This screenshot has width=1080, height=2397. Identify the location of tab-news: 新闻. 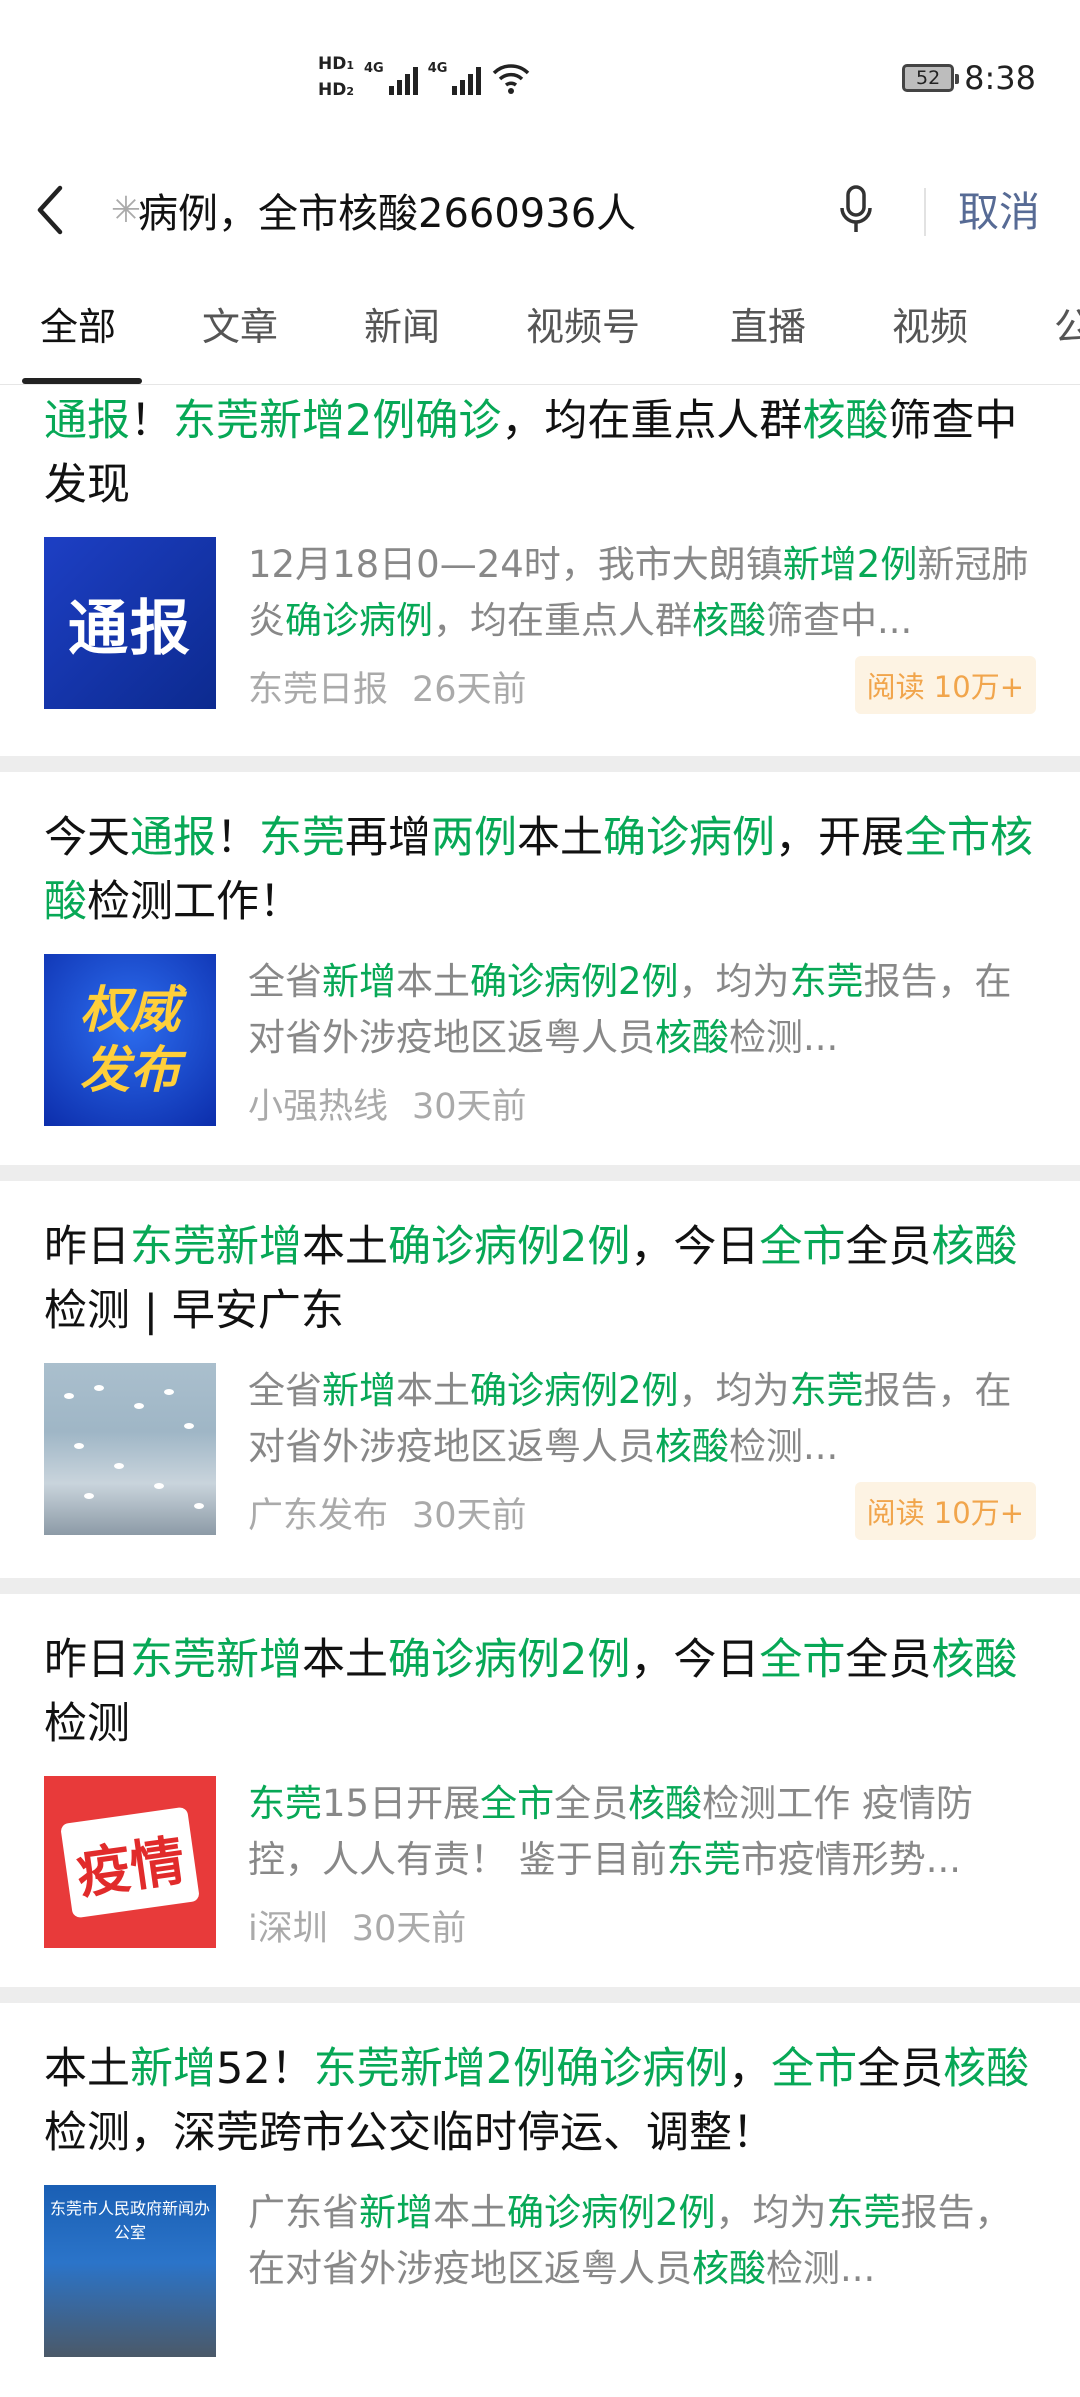
(402, 323).